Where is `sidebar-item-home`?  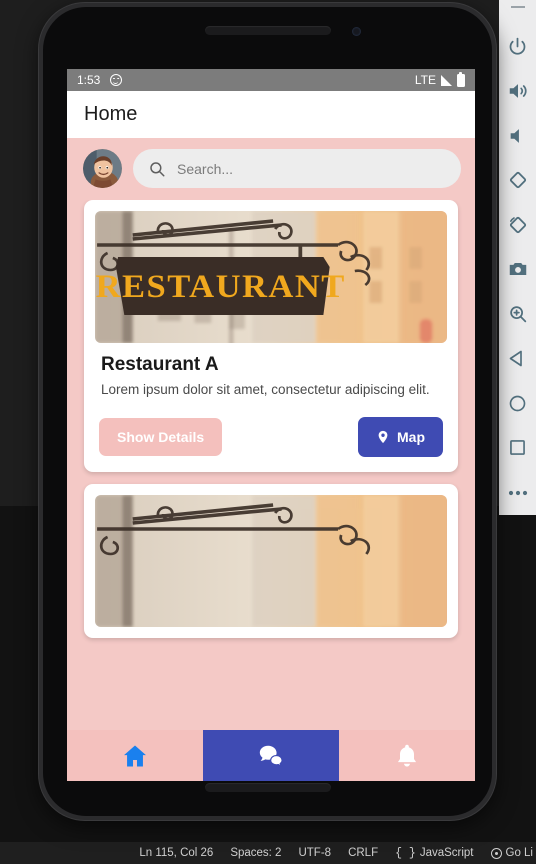 sidebar-item-home is located at coordinates (135, 755).